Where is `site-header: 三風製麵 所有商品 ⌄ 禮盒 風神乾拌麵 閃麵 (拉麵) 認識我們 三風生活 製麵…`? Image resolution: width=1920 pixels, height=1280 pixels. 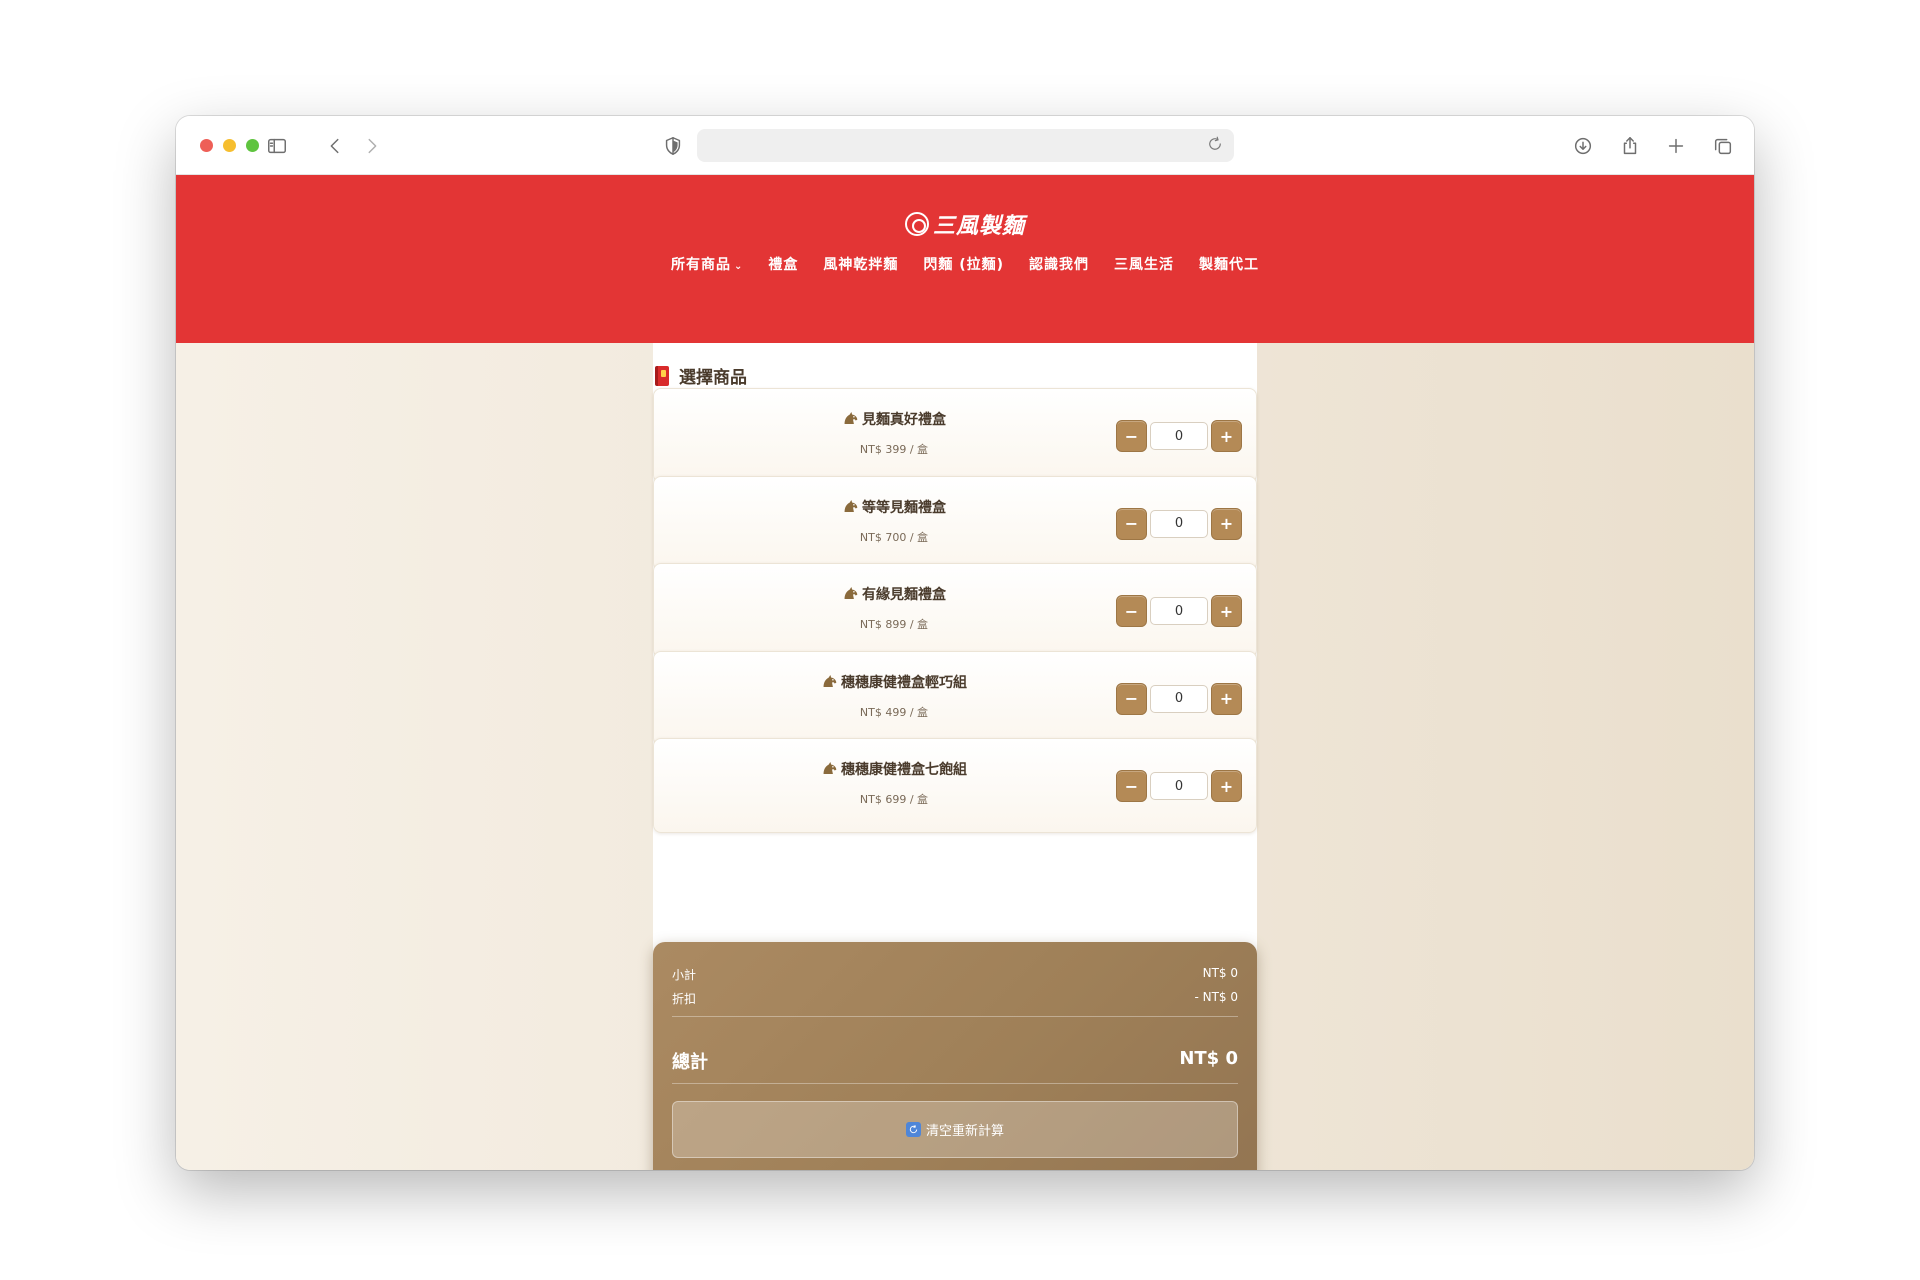
site-header: 三風製麵 所有商品 ⌄ 禮盒 風神乾拌麵 閃麵 (拉麵) 認識我們 三風生活 製麵… is located at coordinates (965, 259).